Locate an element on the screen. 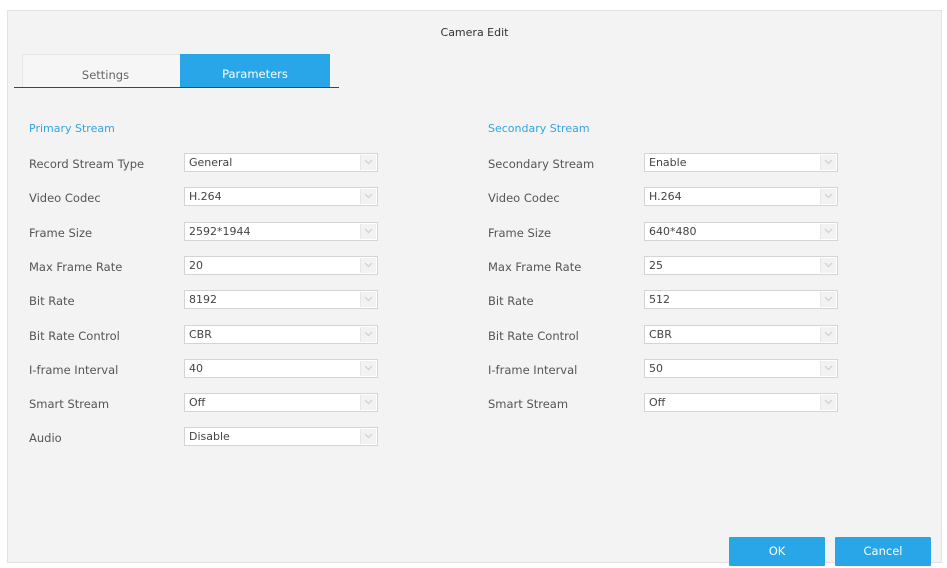 The width and height of the screenshot is (947, 568). secondary-row-label: Bit Rate Control is located at coordinates (533, 335).